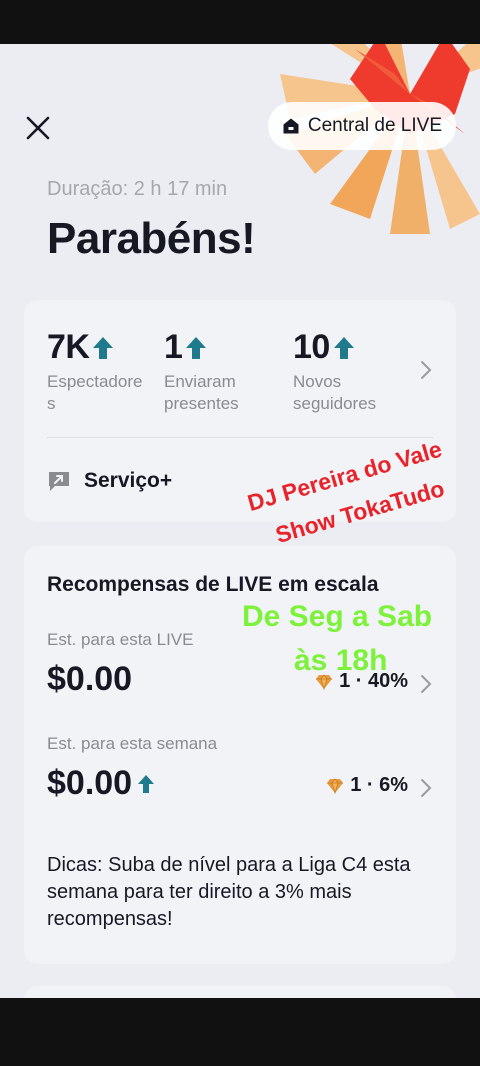 Image resolution: width=480 pixels, height=1066 pixels. What do you see at coordinates (337, 616) in the screenshot?
I see `overlay-text-schedule: De Seg a Sab` at bounding box center [337, 616].